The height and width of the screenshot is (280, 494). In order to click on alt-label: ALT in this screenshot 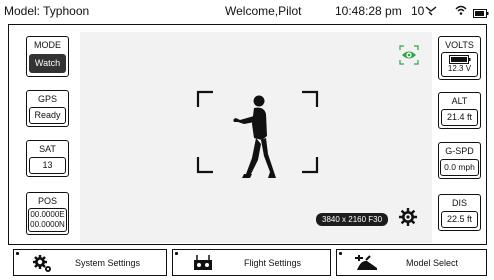, I will do `click(459, 101)`.